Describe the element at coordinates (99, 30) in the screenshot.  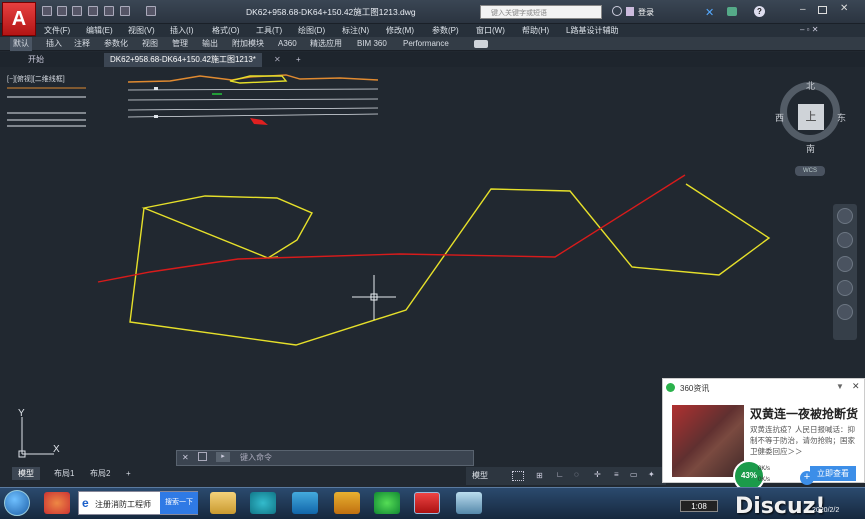
I see `menu-edit: 编辑(E)` at that location.